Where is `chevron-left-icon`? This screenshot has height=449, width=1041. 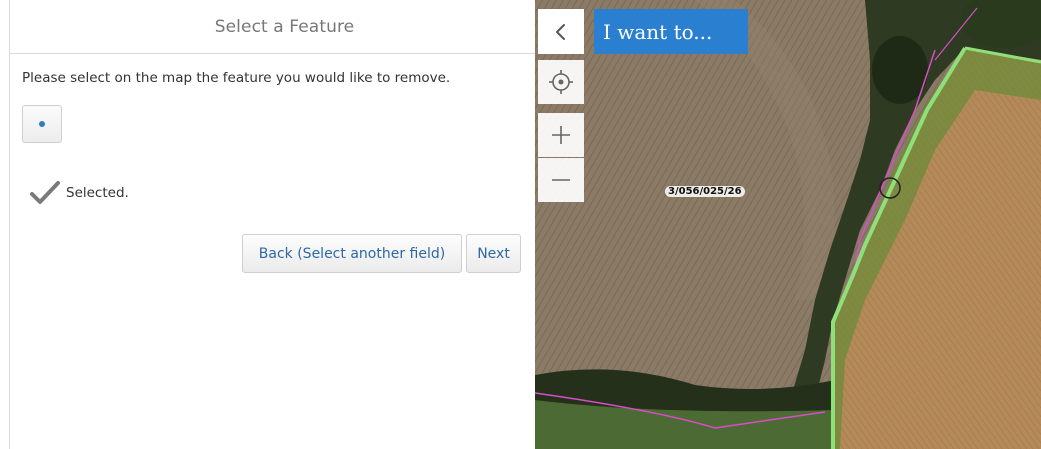
chevron-left-icon is located at coordinates (560, 31).